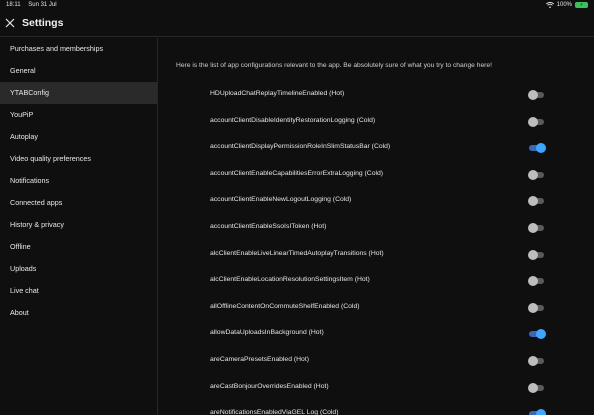 This screenshot has width=594, height=415. Describe the element at coordinates (42, 5) in the screenshot. I see `status-date: Sun 31 Jul` at that location.